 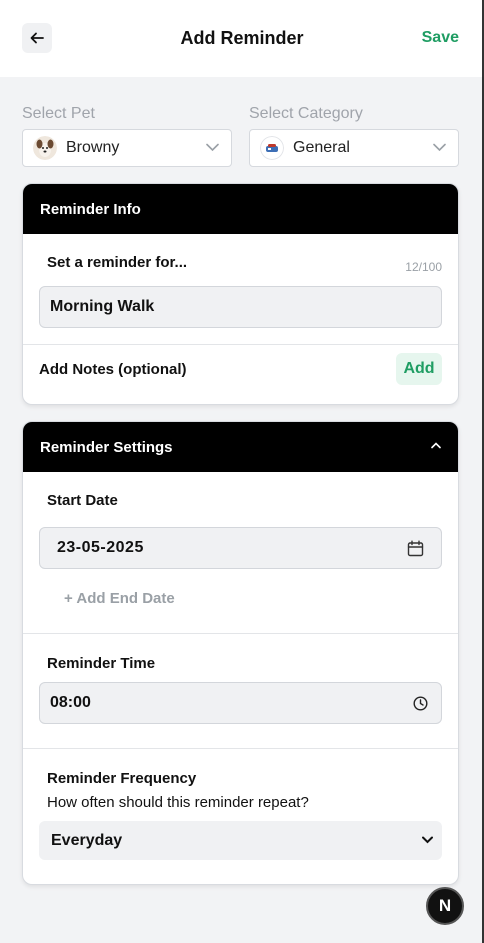 What do you see at coordinates (419, 369) in the screenshot?
I see `add-notes-button: Add` at bounding box center [419, 369].